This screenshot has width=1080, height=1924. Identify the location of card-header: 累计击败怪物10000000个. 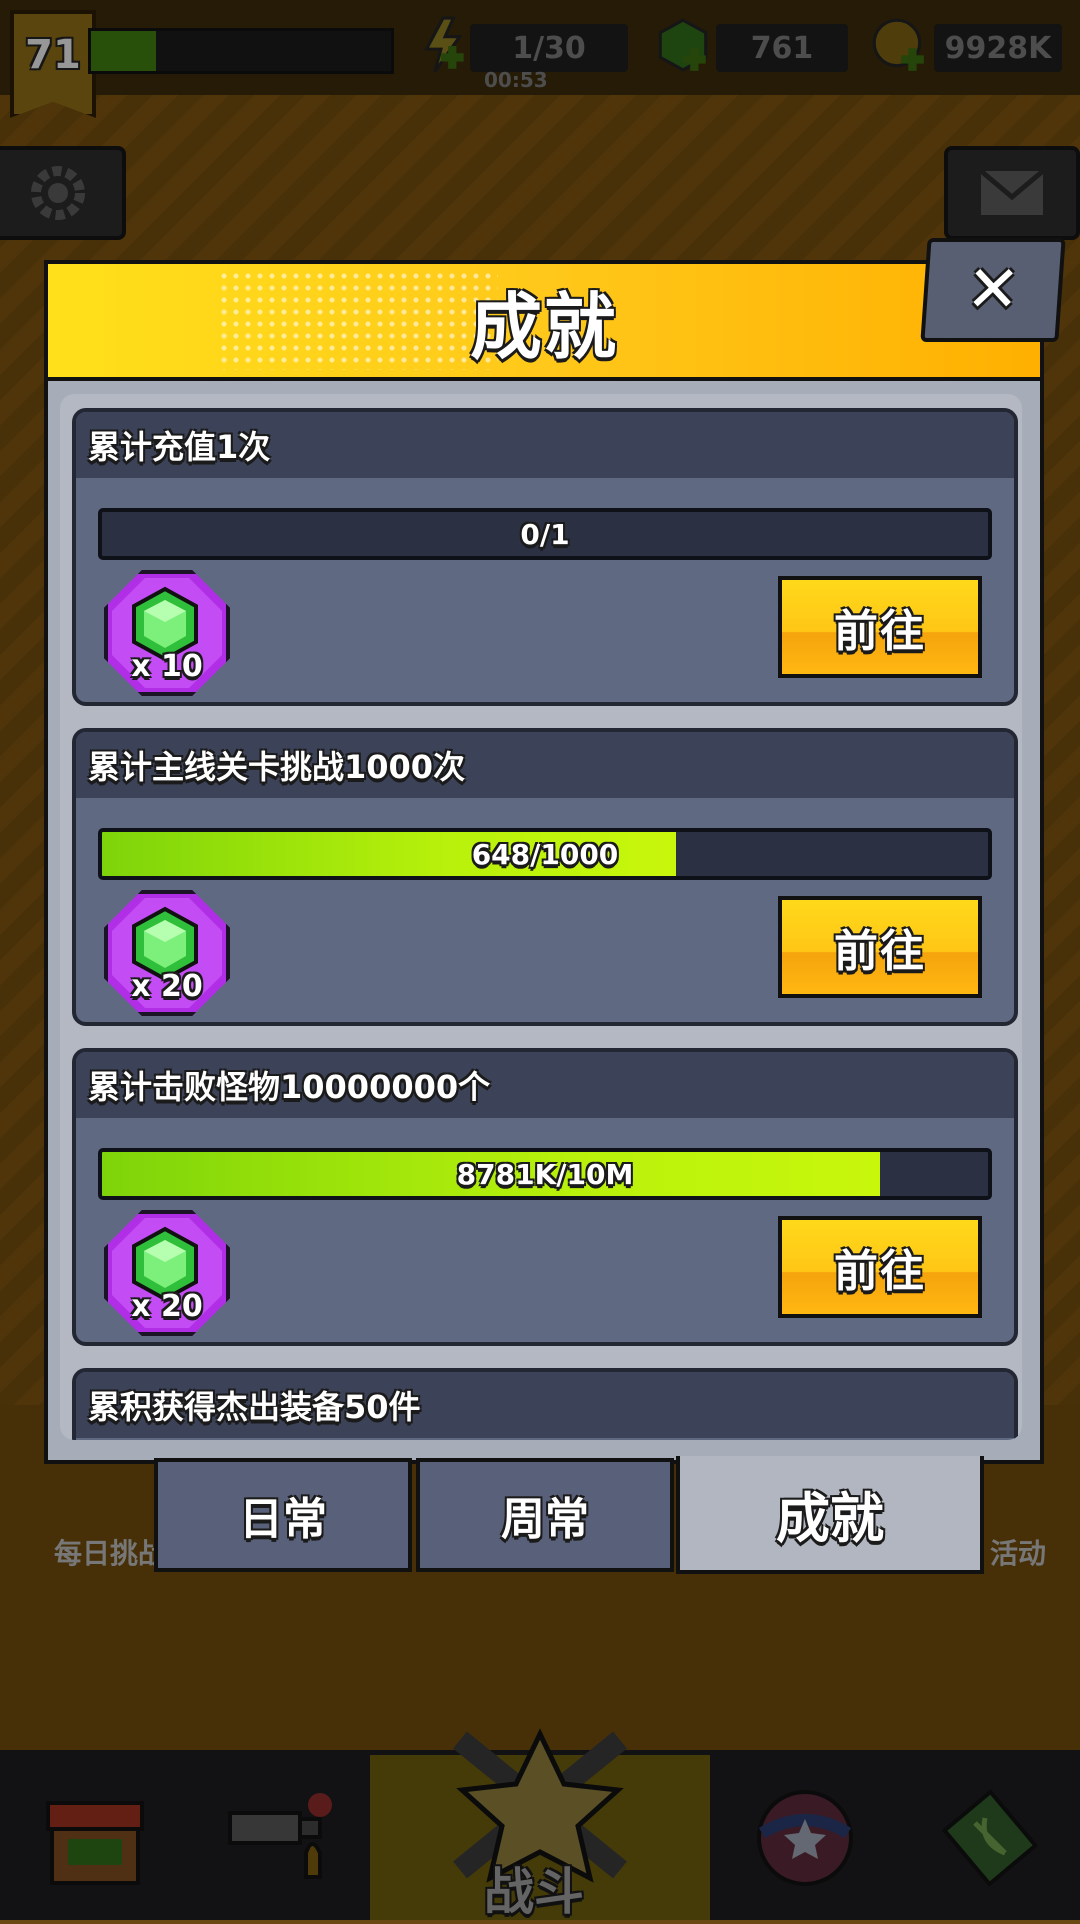
(545, 1085).